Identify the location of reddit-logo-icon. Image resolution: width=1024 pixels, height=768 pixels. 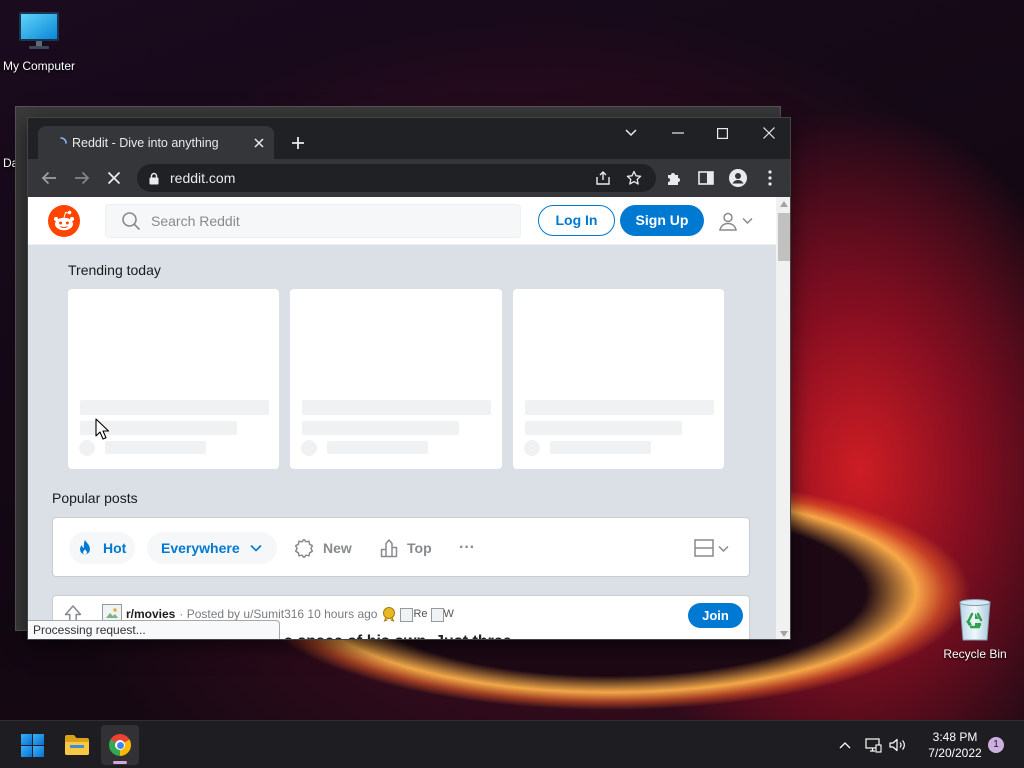
(64, 221).